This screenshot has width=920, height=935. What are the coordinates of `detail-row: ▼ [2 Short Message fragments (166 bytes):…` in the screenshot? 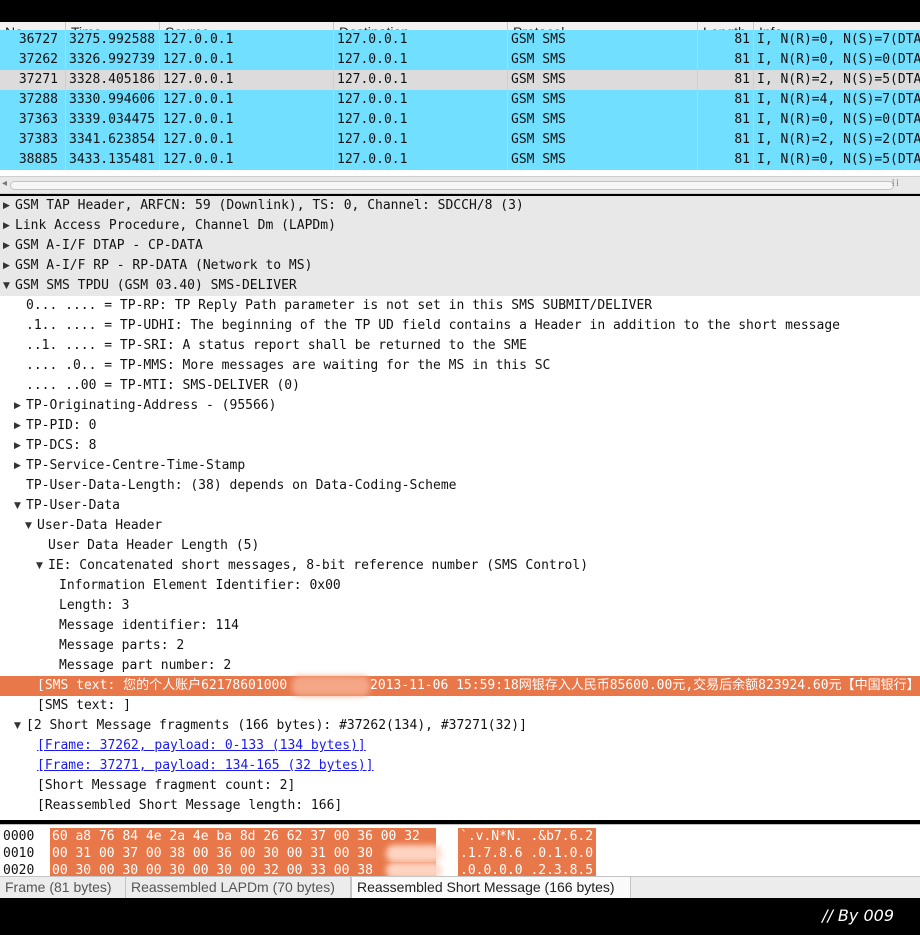 It's located at (460, 726).